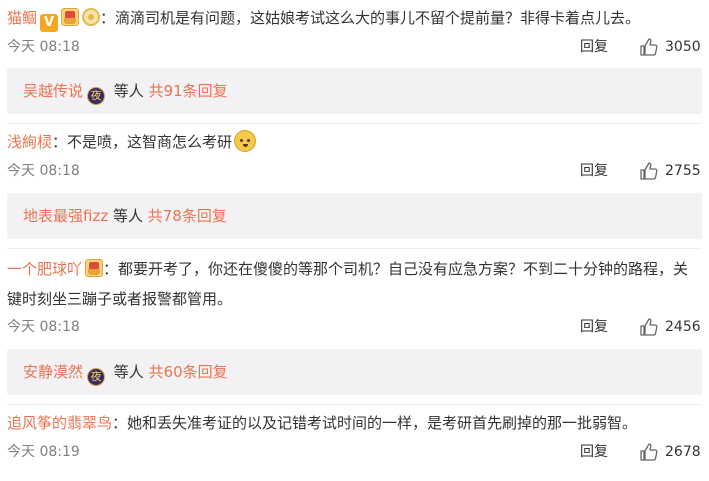 Image resolution: width=709 pixels, height=481 pixels. I want to click on replies-total-link: 共60条回复, so click(188, 372).